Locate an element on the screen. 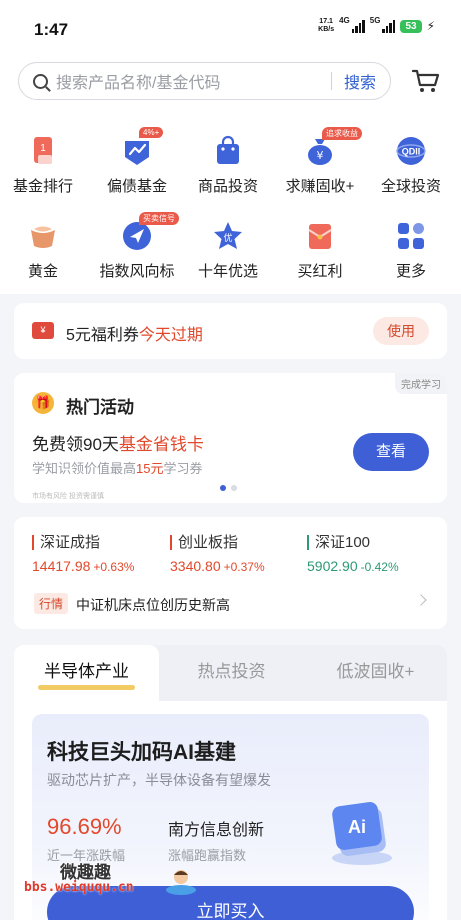 This screenshot has width=461, height=920. signal-icon is located at coordinates (358, 26).